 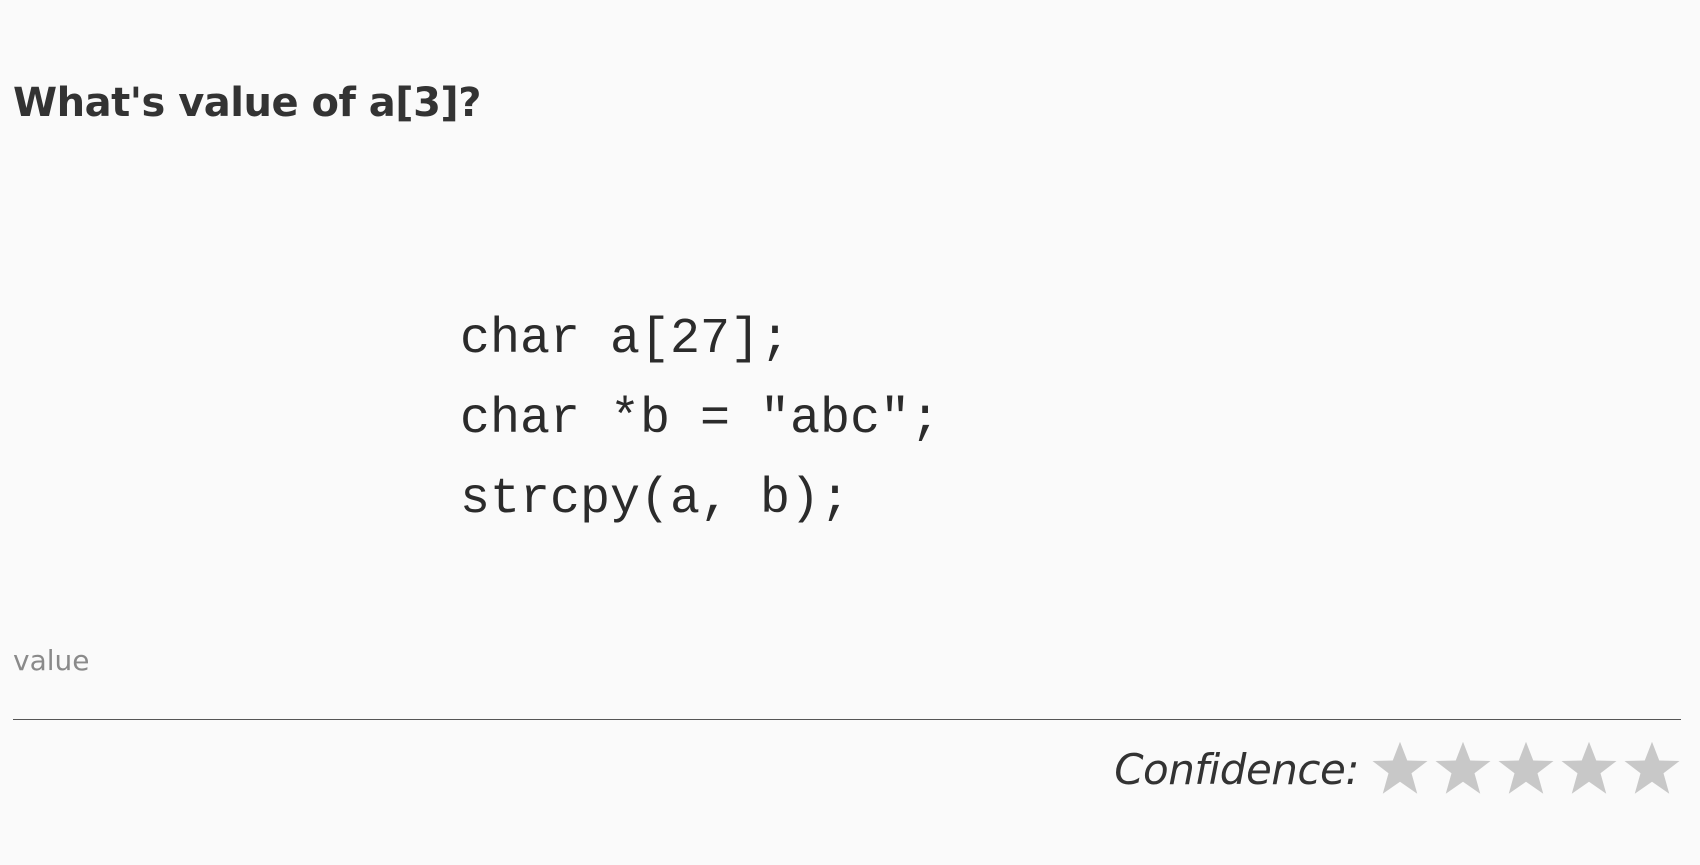 I want to click on confidence-rating: Confidence:, so click(x=1398, y=769).